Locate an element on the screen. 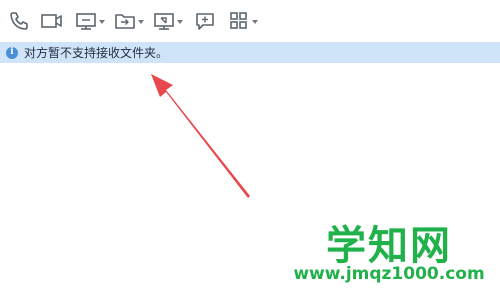  add-chat-button is located at coordinates (205, 21).